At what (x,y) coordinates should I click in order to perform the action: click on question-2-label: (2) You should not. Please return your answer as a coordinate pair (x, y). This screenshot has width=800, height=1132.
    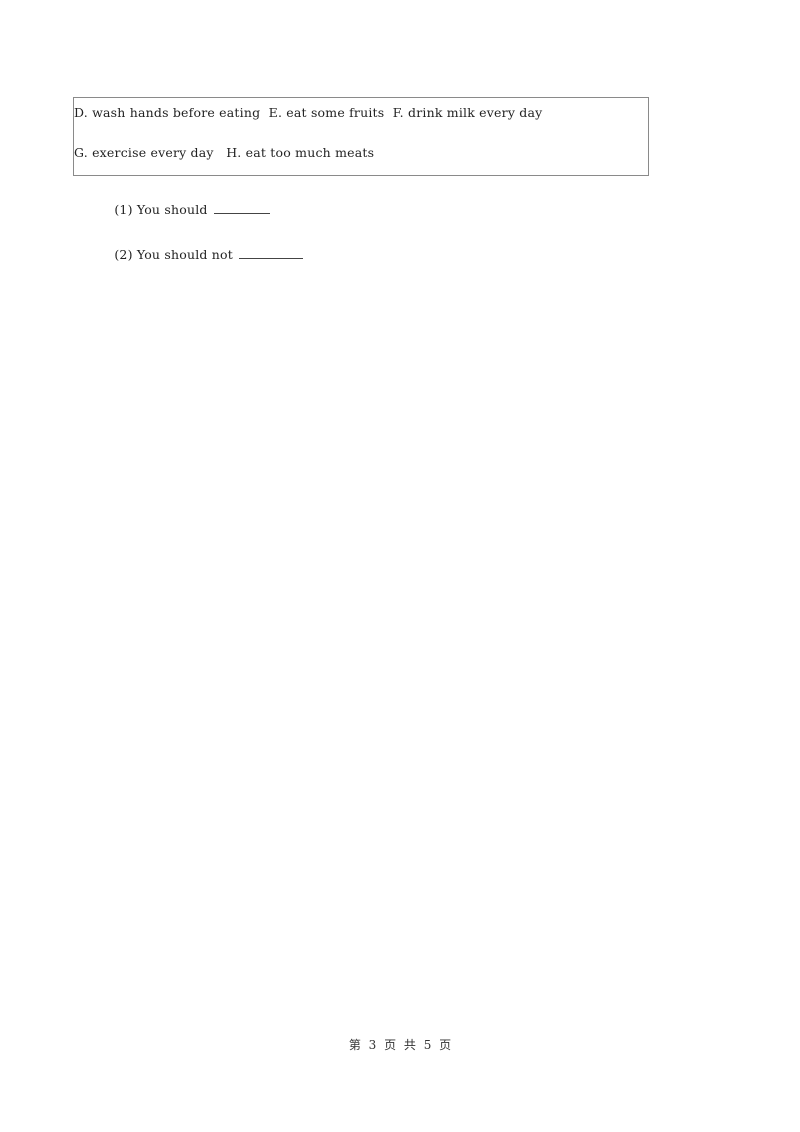
    Looking at the image, I should click on (173, 254).